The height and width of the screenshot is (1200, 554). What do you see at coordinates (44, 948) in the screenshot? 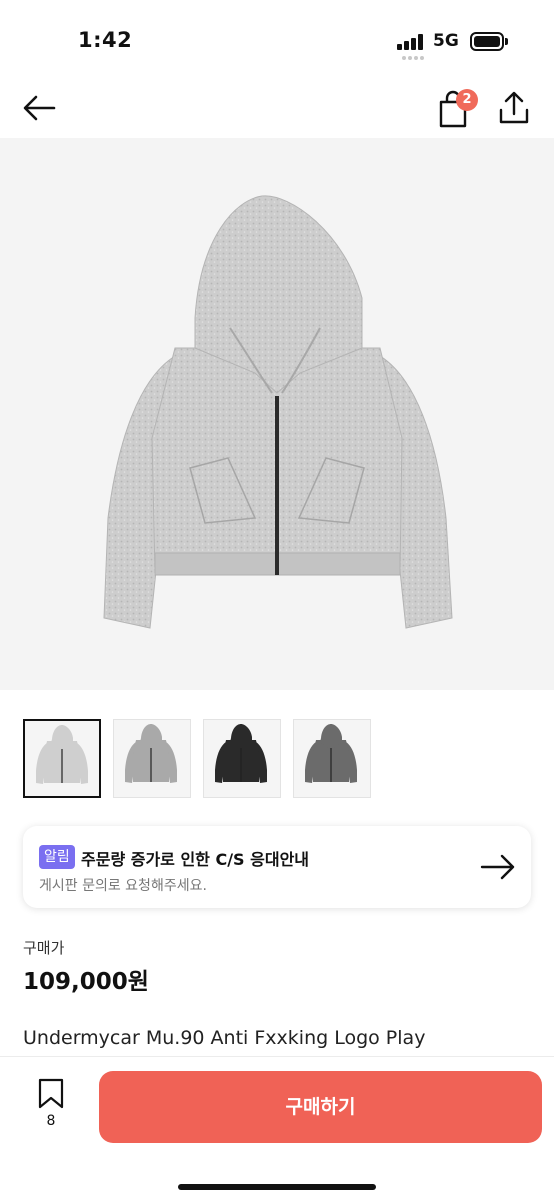
I see `price-label: 구매가` at bounding box center [44, 948].